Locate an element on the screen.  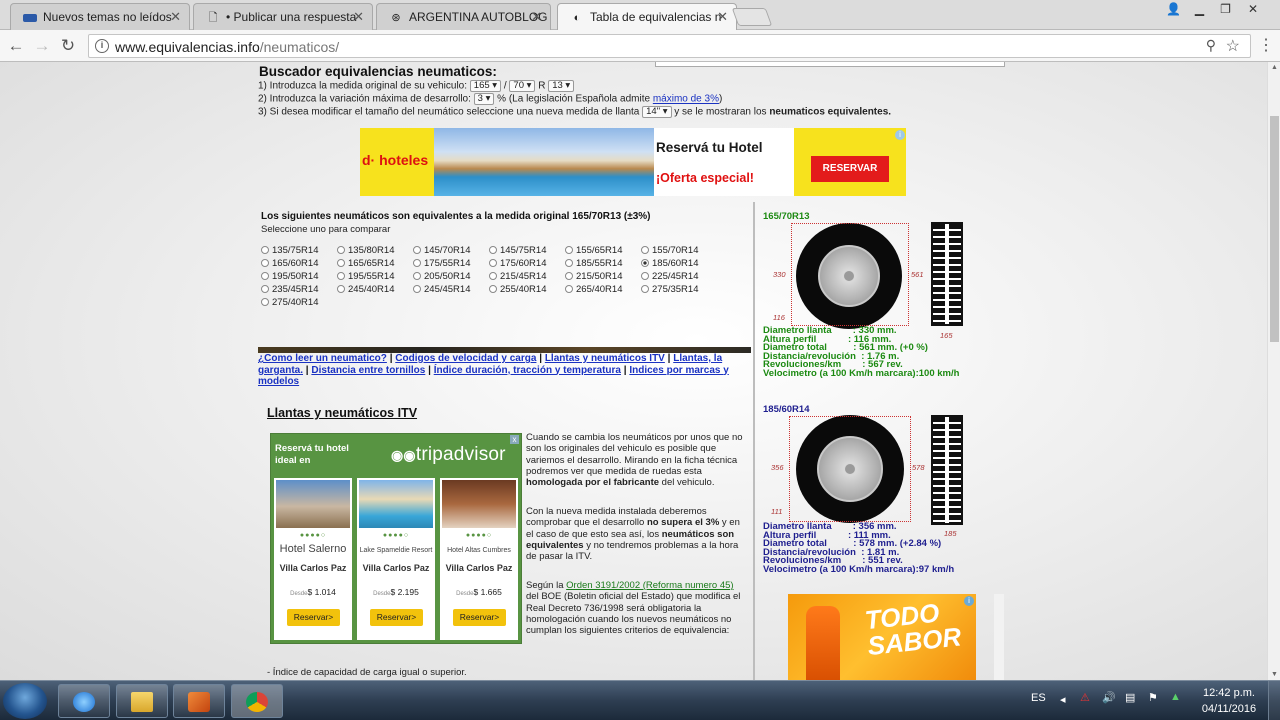
drive-sync-icon: ▲ is located at coordinates (1175, 705).